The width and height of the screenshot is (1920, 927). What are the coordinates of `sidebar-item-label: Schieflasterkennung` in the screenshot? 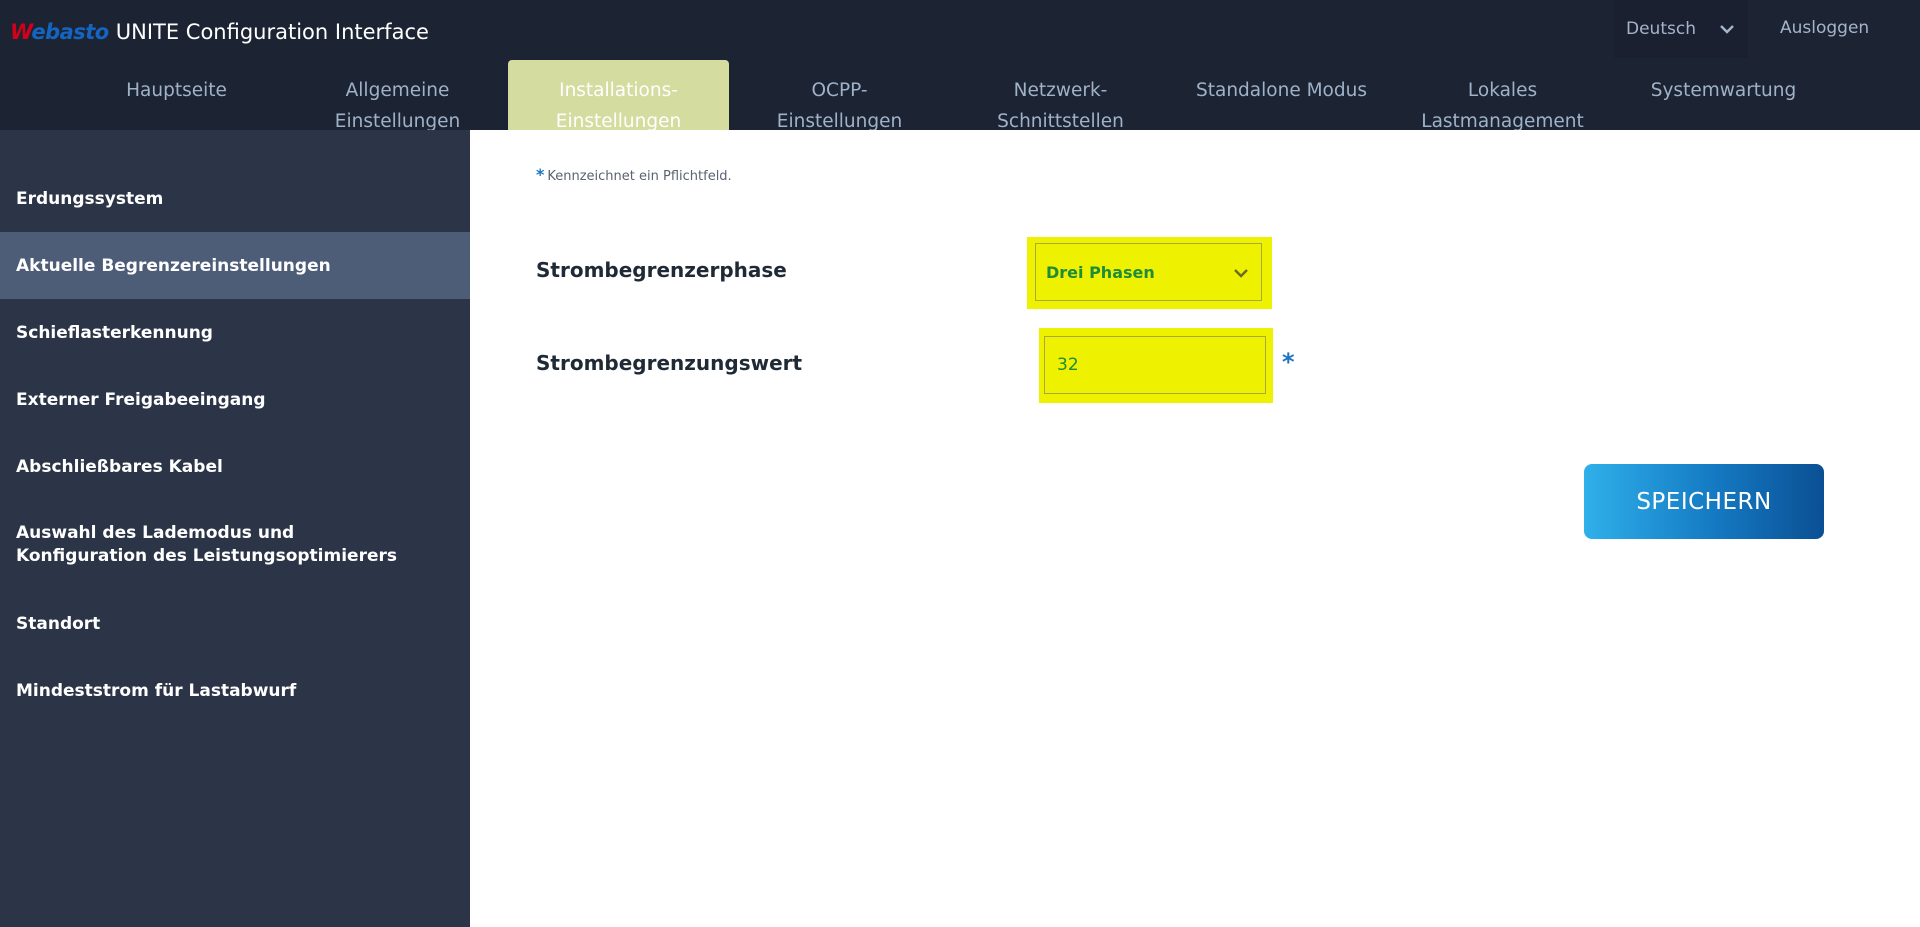 It's located at (114, 332).